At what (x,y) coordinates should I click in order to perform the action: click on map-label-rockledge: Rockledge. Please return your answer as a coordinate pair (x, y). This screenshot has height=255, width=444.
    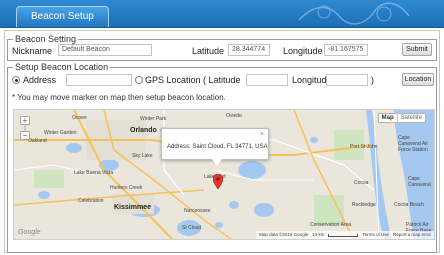
    Looking at the image, I should click on (364, 205).